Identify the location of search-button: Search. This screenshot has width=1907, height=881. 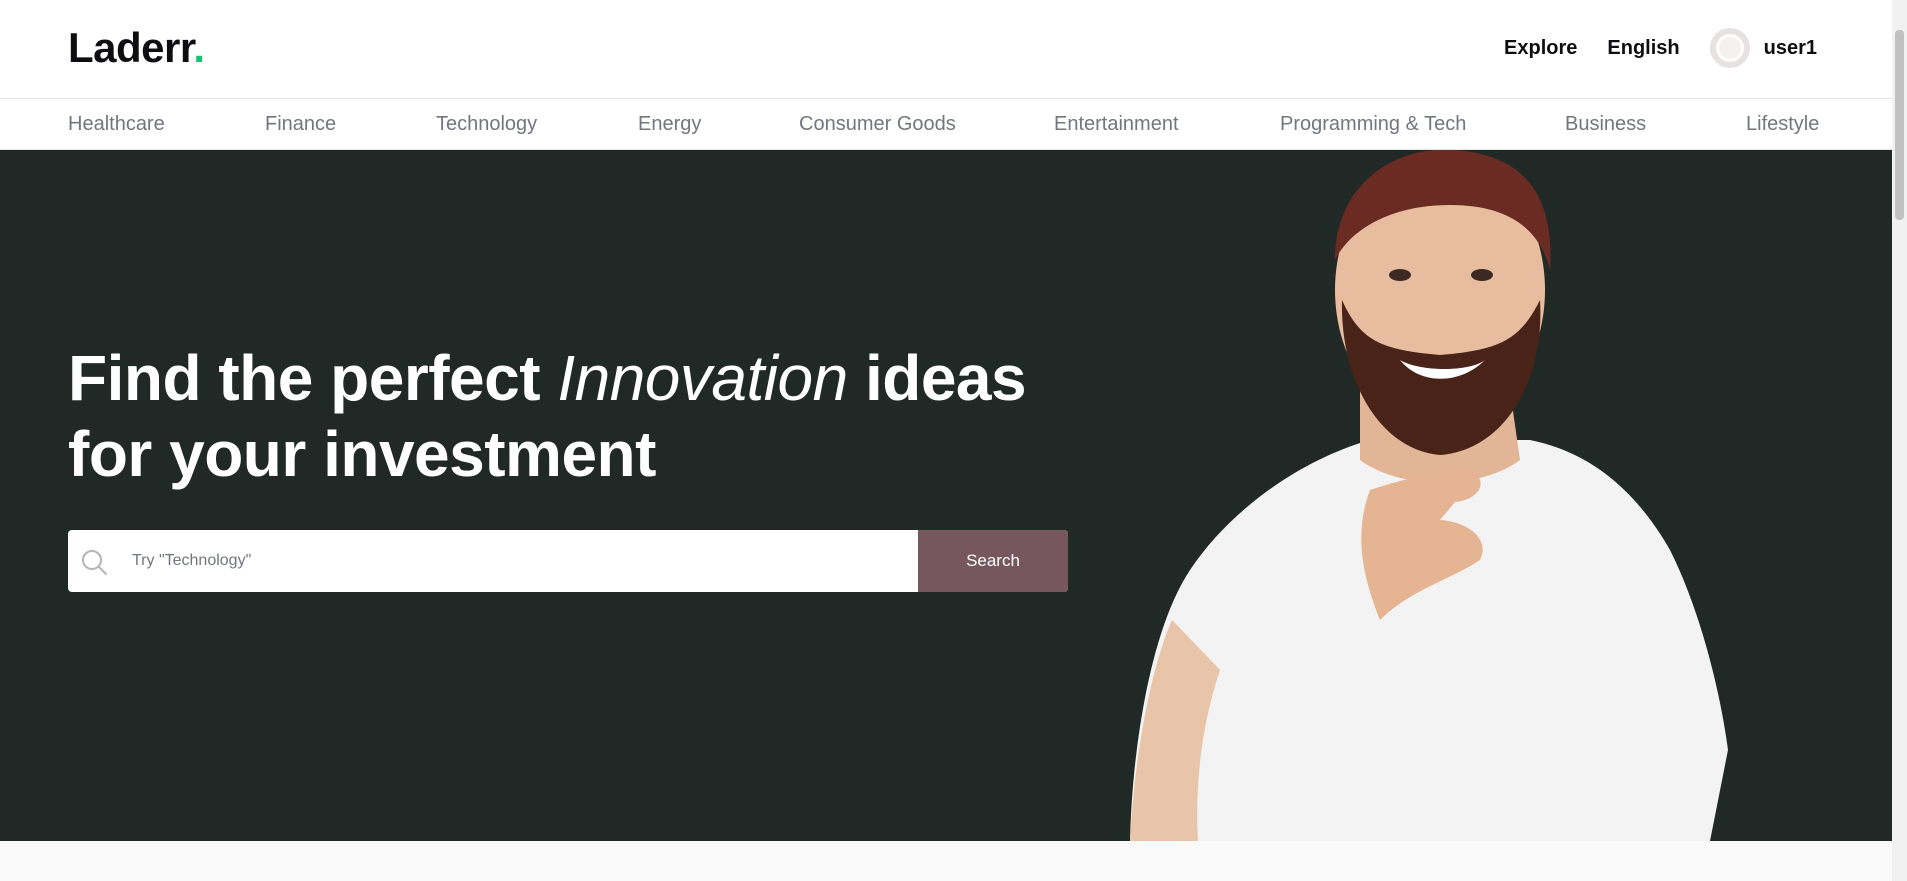
(993, 561).